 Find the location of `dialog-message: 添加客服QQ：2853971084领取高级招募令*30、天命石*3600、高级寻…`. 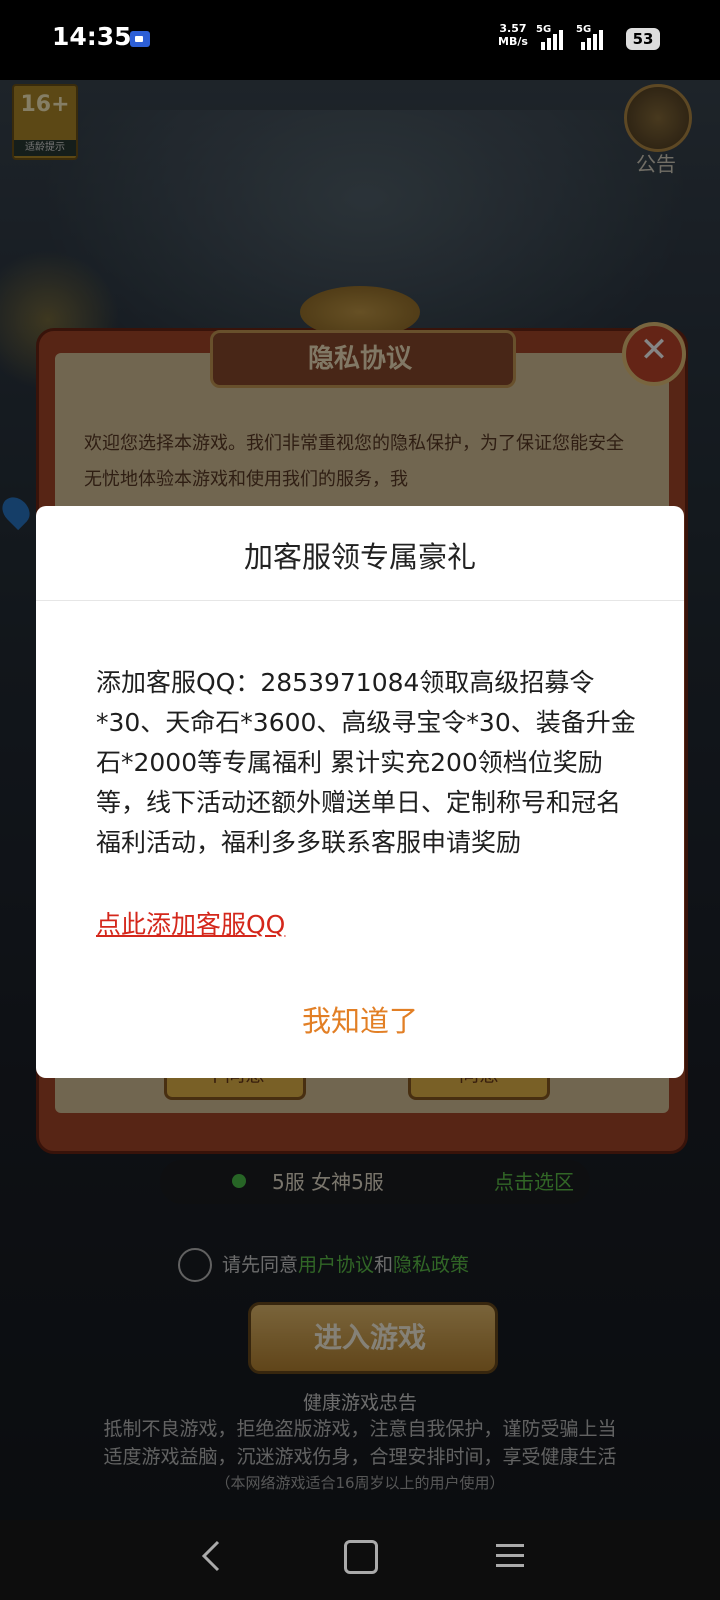

dialog-message: 添加客服QQ：2853971084领取高级招募令*30、天命石*3600、高级寻… is located at coordinates (366, 762).